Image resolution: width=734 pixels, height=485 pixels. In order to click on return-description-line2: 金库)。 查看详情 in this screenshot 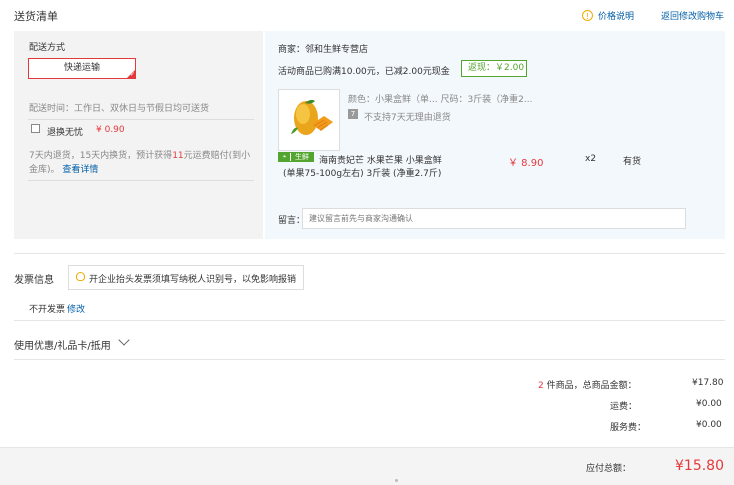, I will do `click(64, 170)`.